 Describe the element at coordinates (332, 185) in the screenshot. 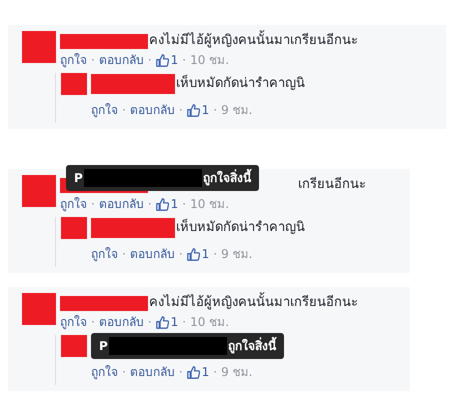

I see `comment-text: เกรียนอีกนะ` at that location.